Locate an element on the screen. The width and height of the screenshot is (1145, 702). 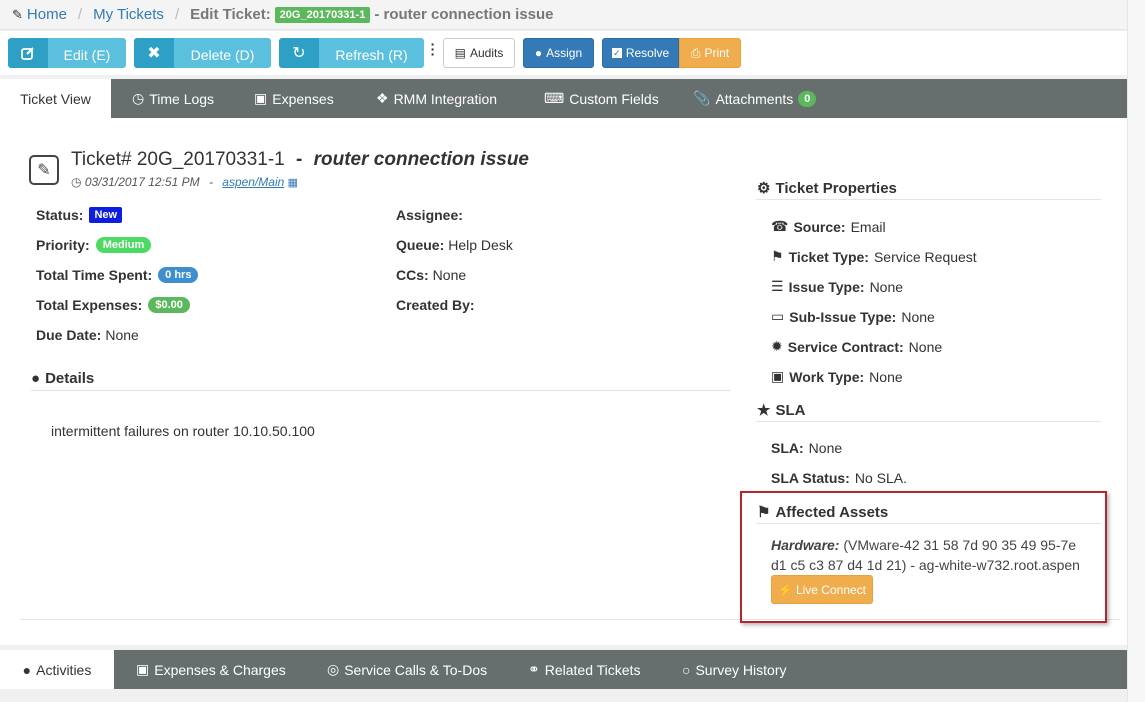
sla-divider is located at coordinates (928, 421).